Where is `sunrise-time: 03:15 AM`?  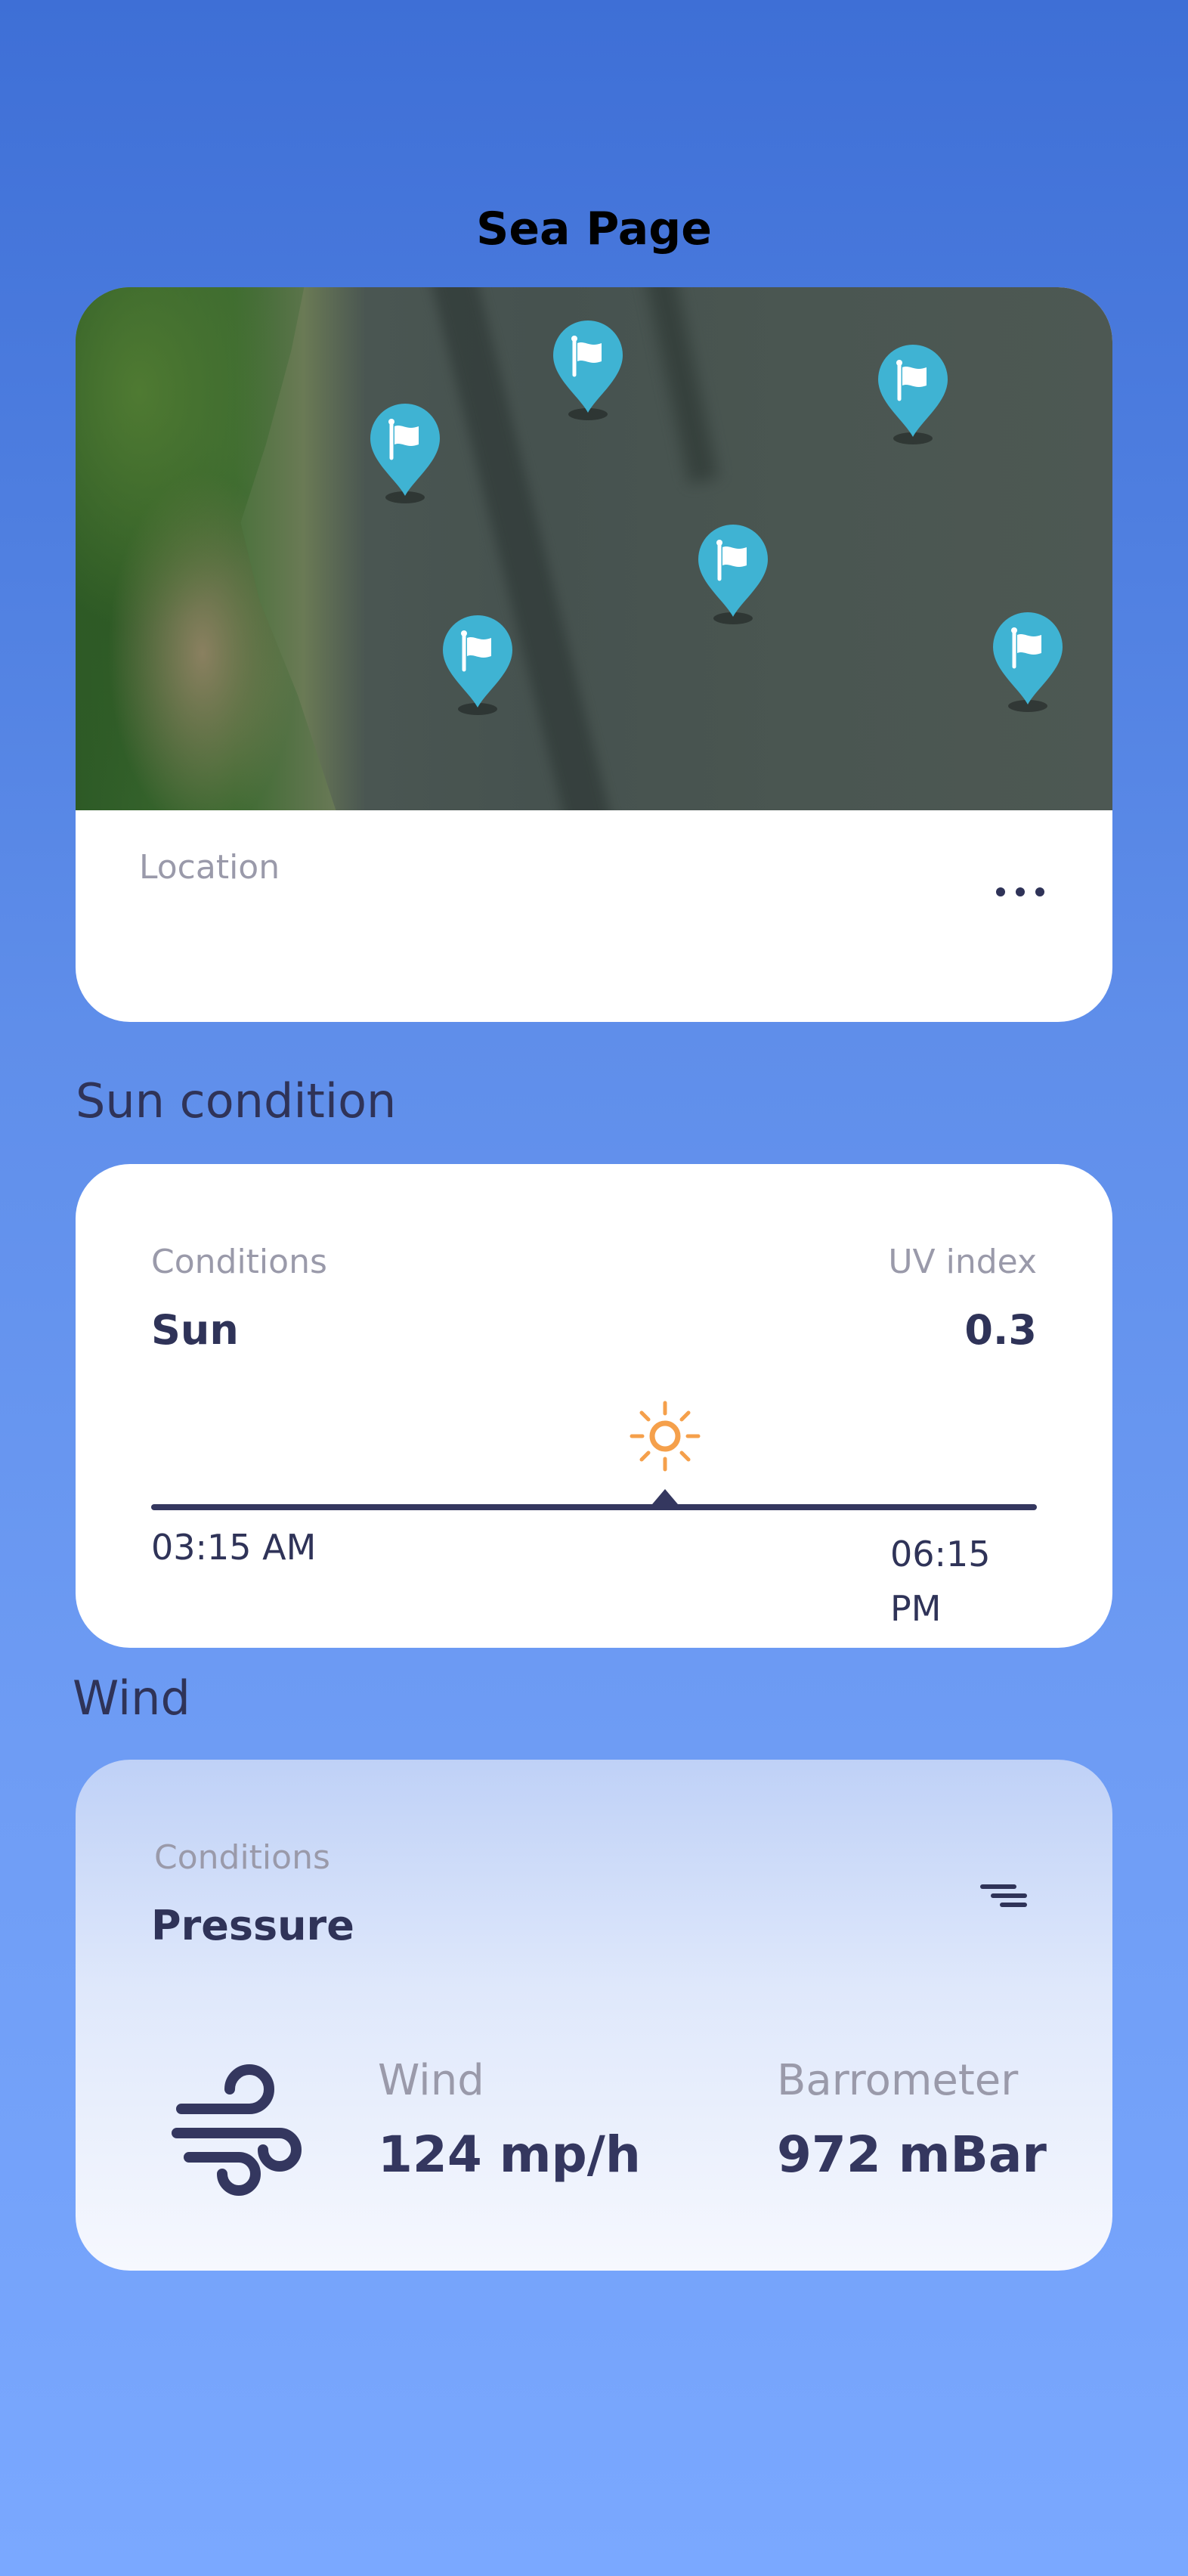 sunrise-time: 03:15 AM is located at coordinates (234, 1547).